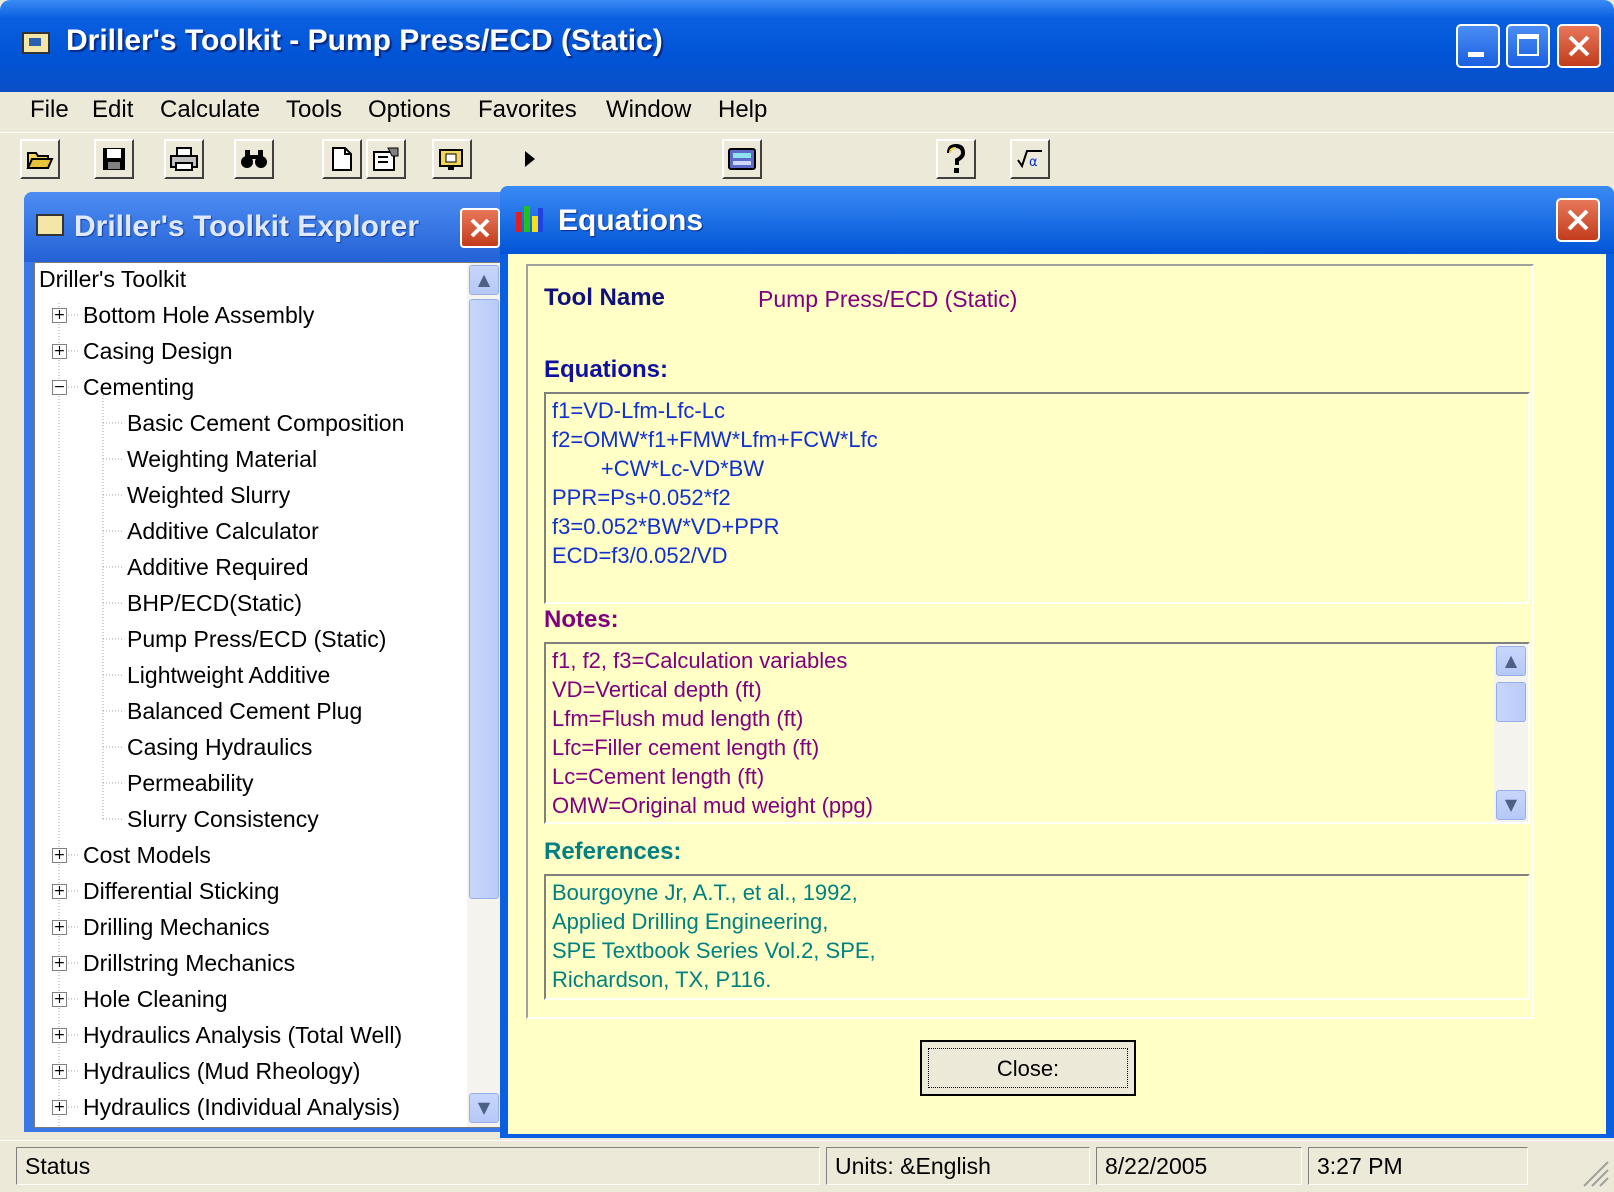 The image size is (1614, 1192). What do you see at coordinates (242, 1035) in the screenshot?
I see `tree-item-hydraulics-analysis-total-well: Hydraulics Analysis (Total Well)` at bounding box center [242, 1035].